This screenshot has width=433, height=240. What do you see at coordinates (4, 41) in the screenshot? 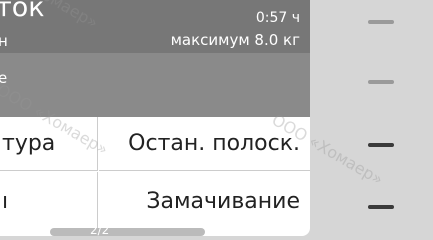
I see `program-subtitle: н` at bounding box center [4, 41].